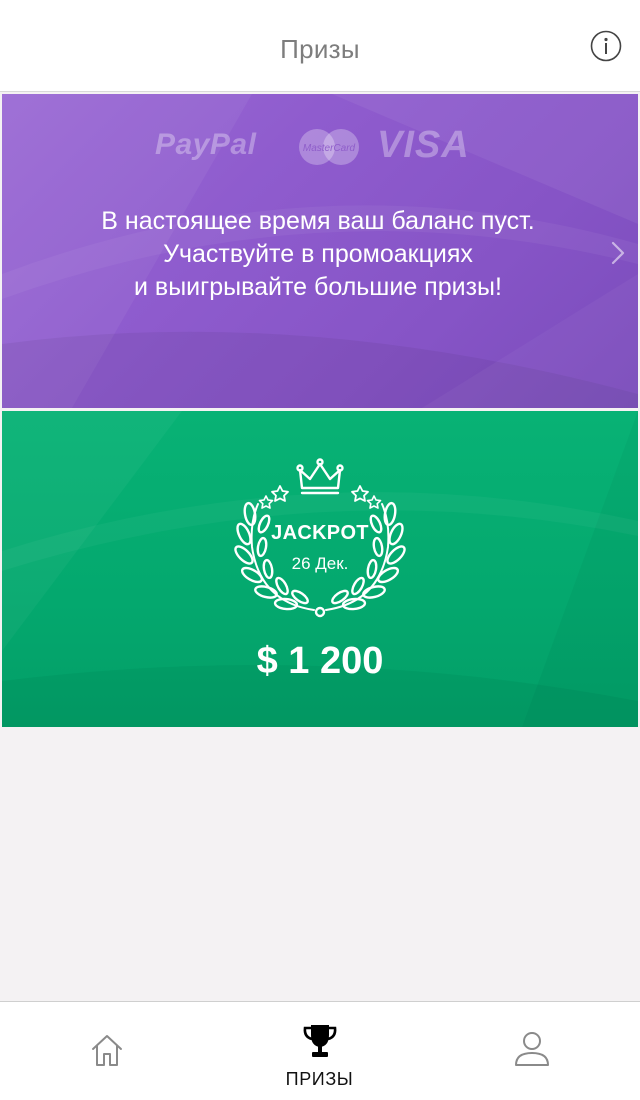 This screenshot has width=640, height=1100. I want to click on mastercard-logo-text: MasterCard, so click(329, 148).